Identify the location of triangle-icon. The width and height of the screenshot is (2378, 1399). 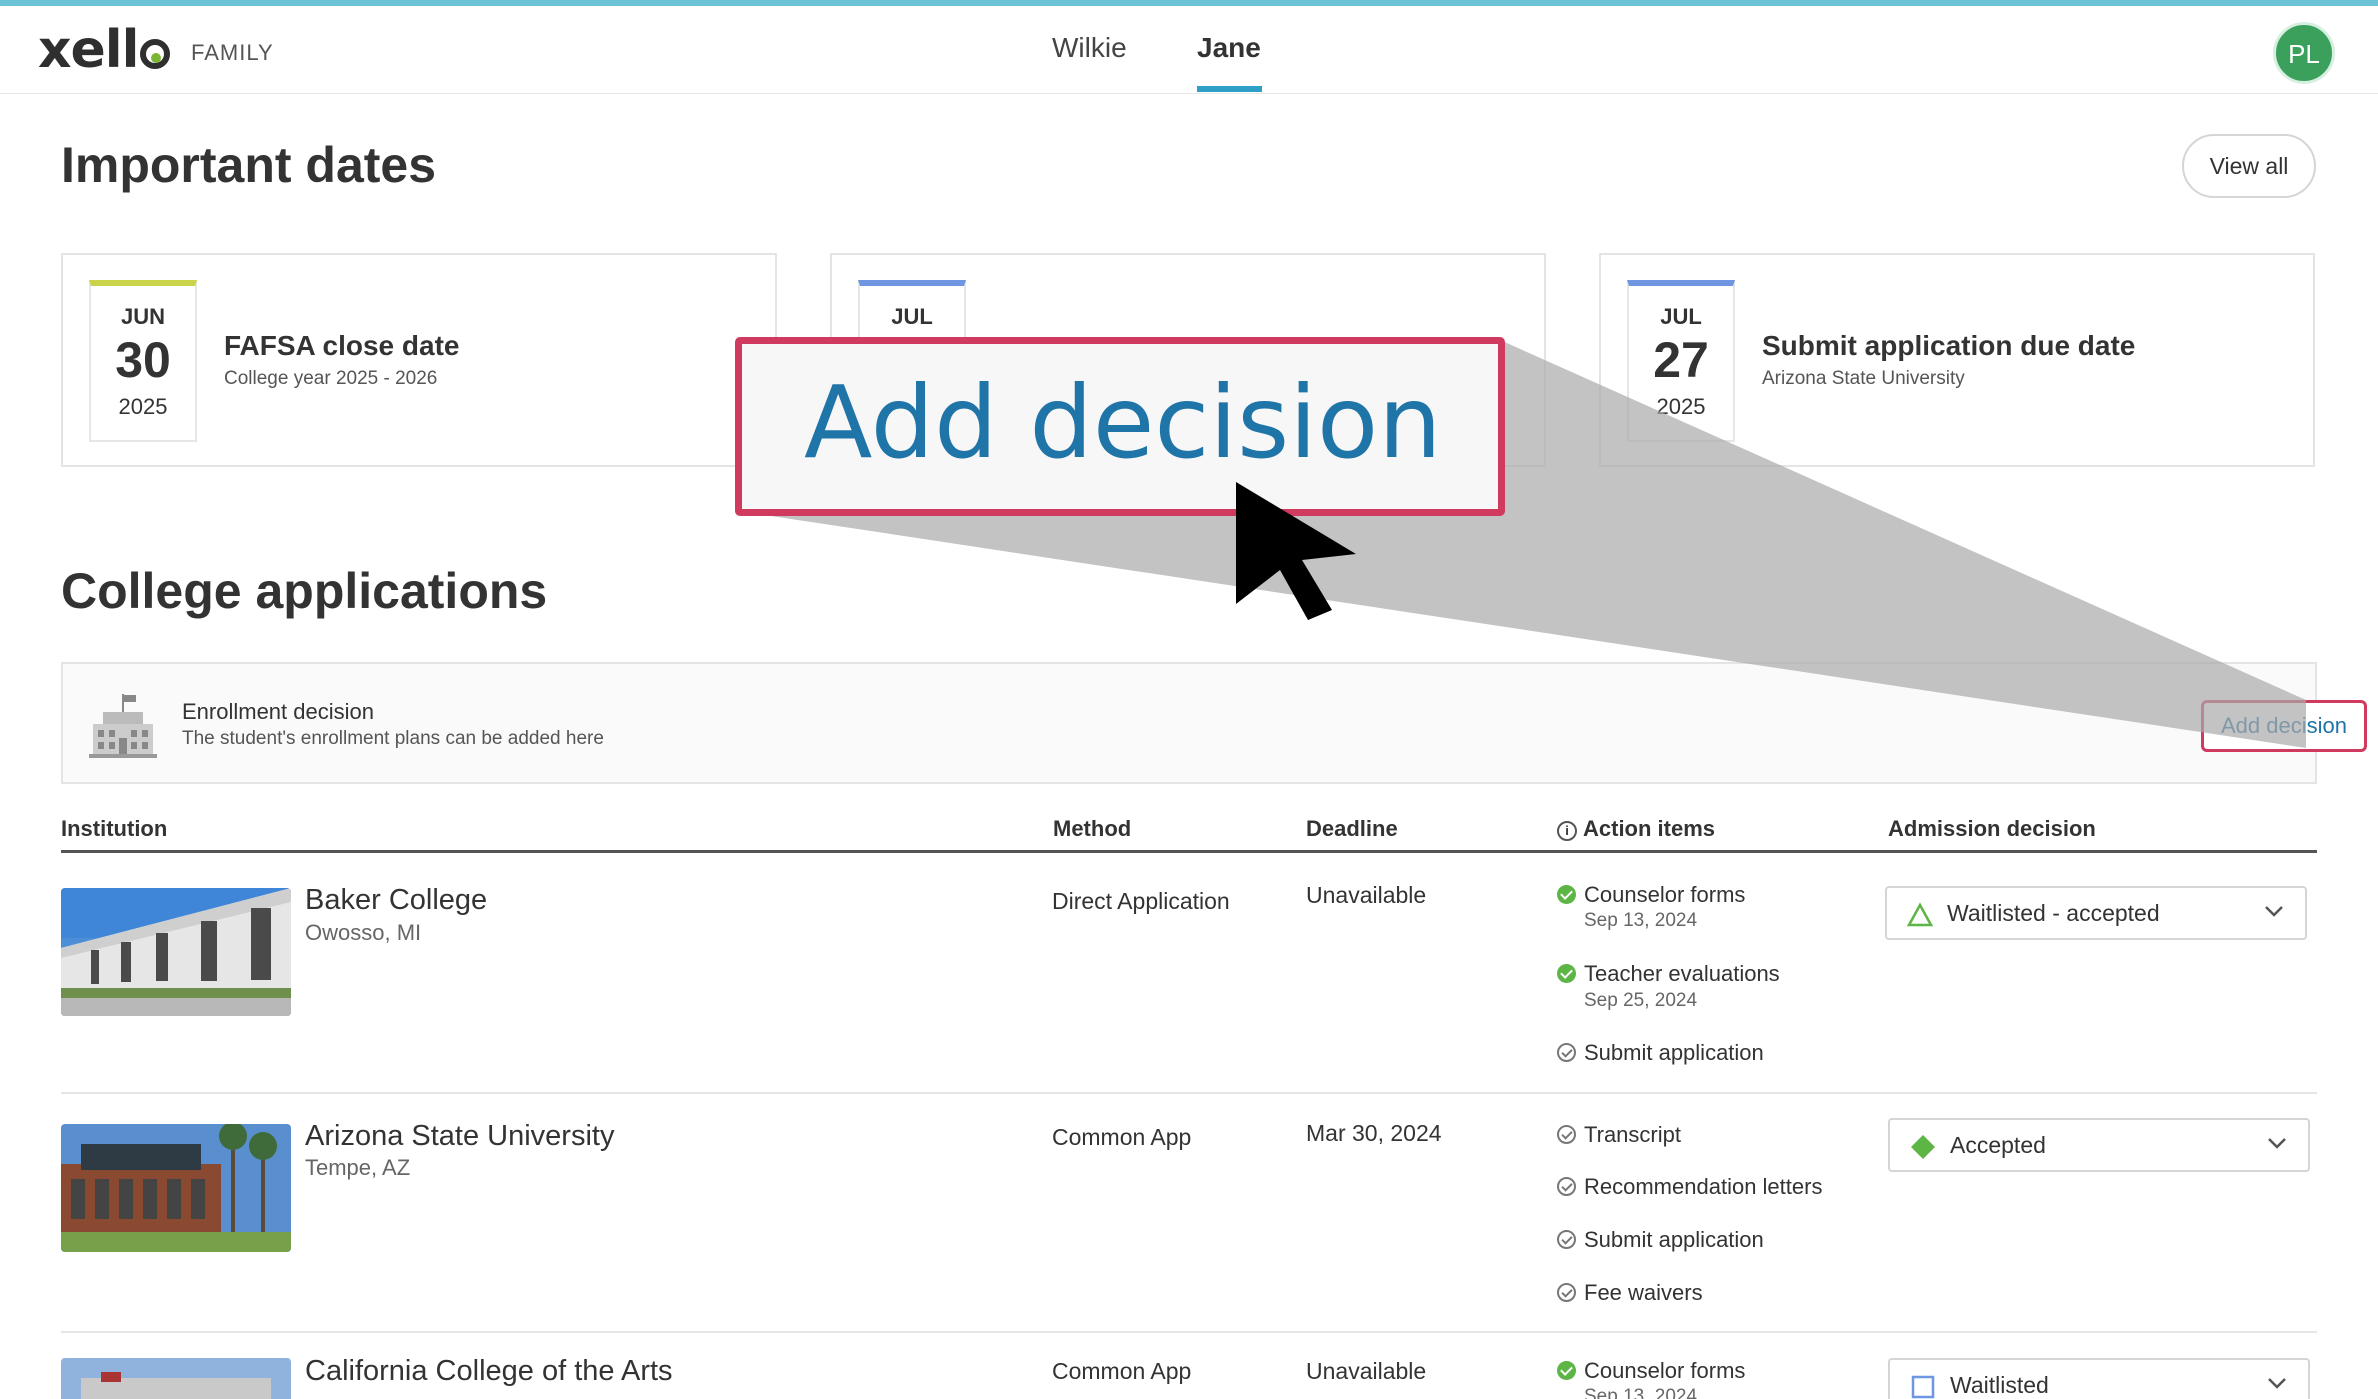
(1920, 914).